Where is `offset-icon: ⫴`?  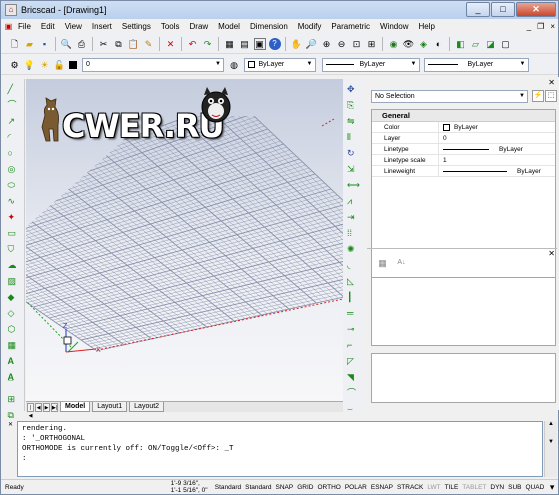
offset-icon: ⫴ is located at coordinates (353, 137).